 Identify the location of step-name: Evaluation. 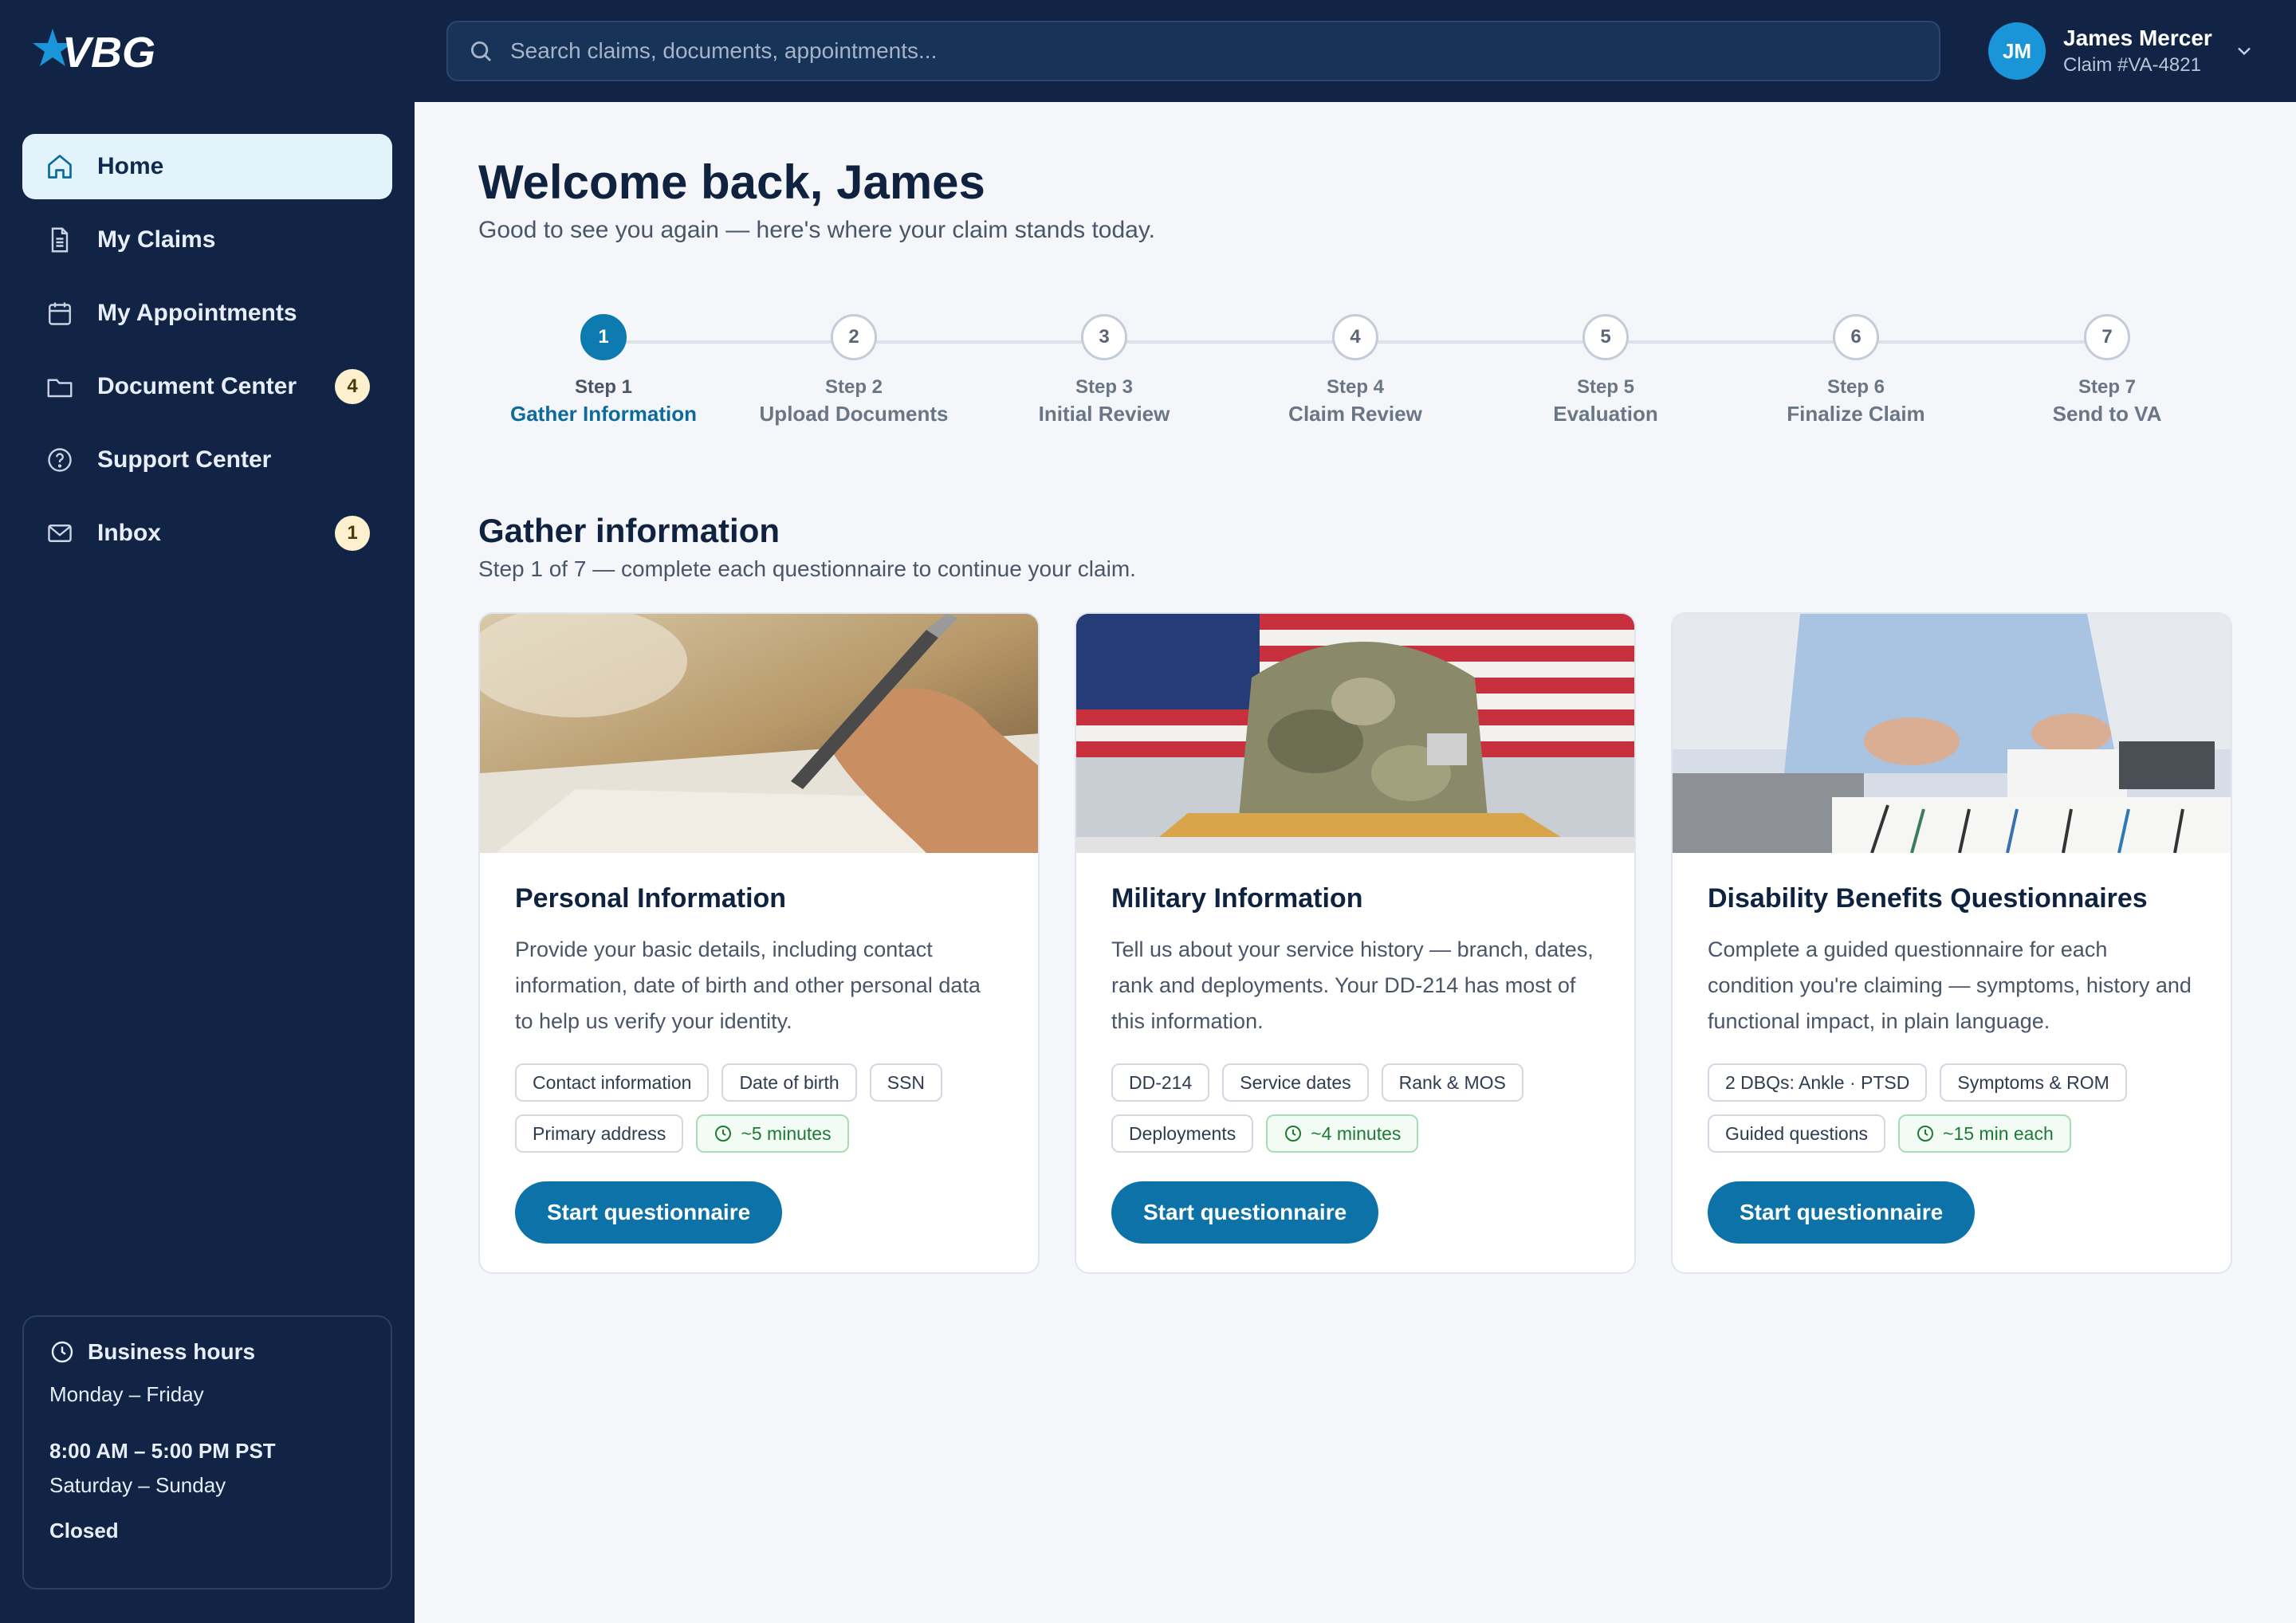
(1605, 414).